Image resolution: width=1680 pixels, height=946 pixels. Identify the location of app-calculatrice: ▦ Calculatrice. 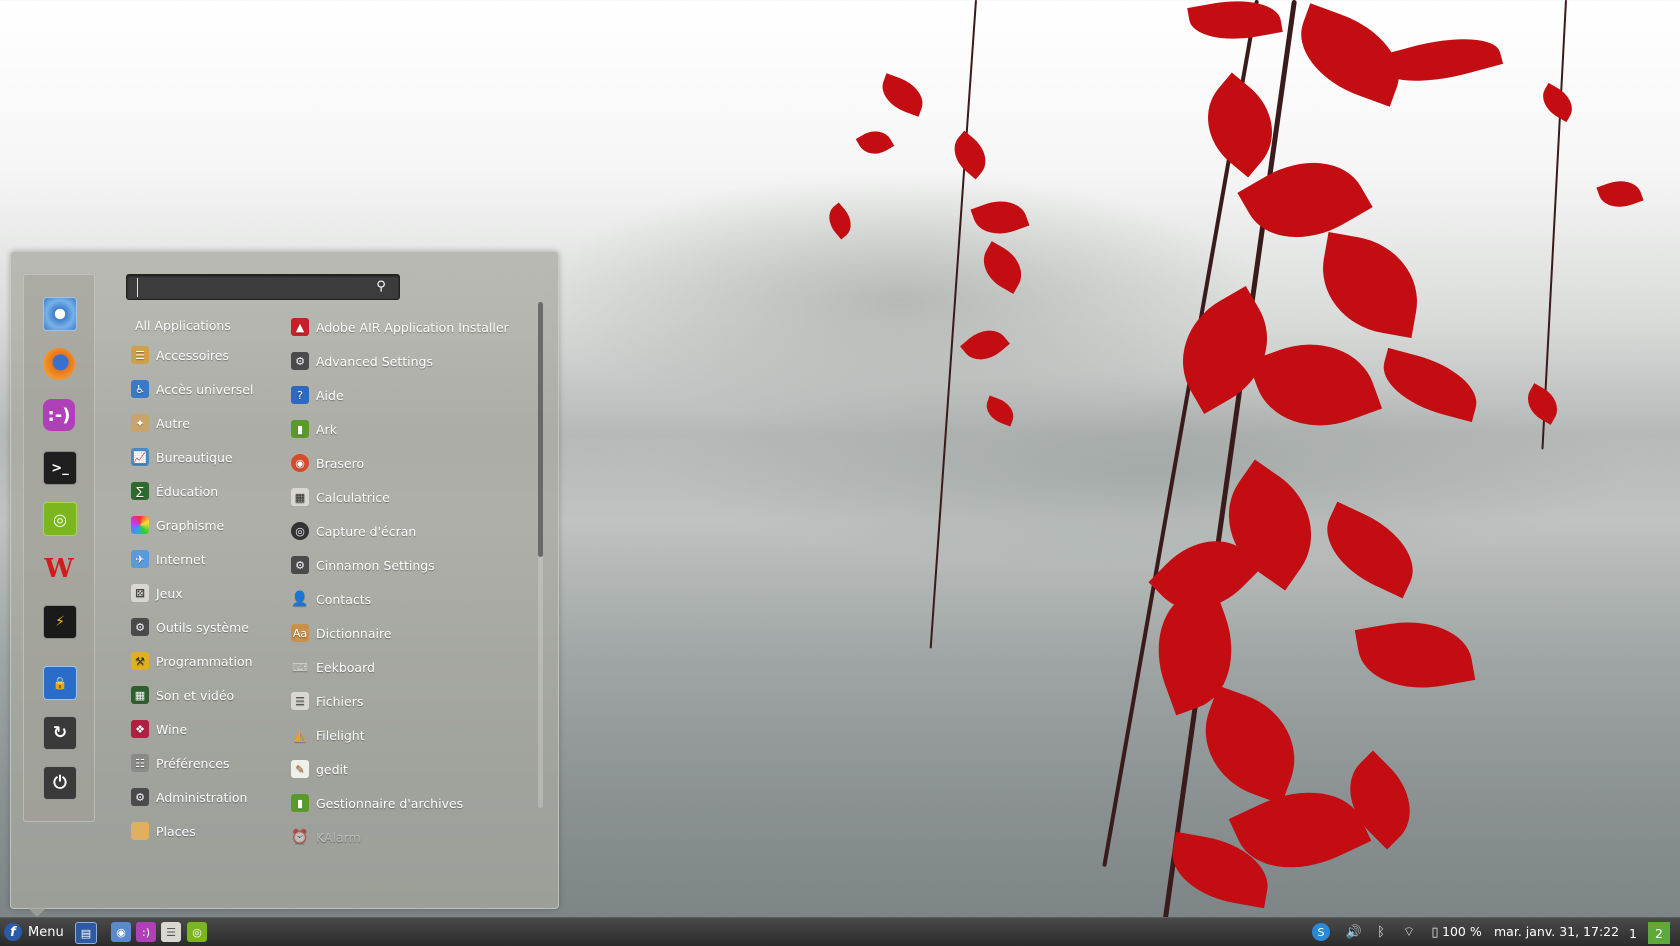
(401, 497).